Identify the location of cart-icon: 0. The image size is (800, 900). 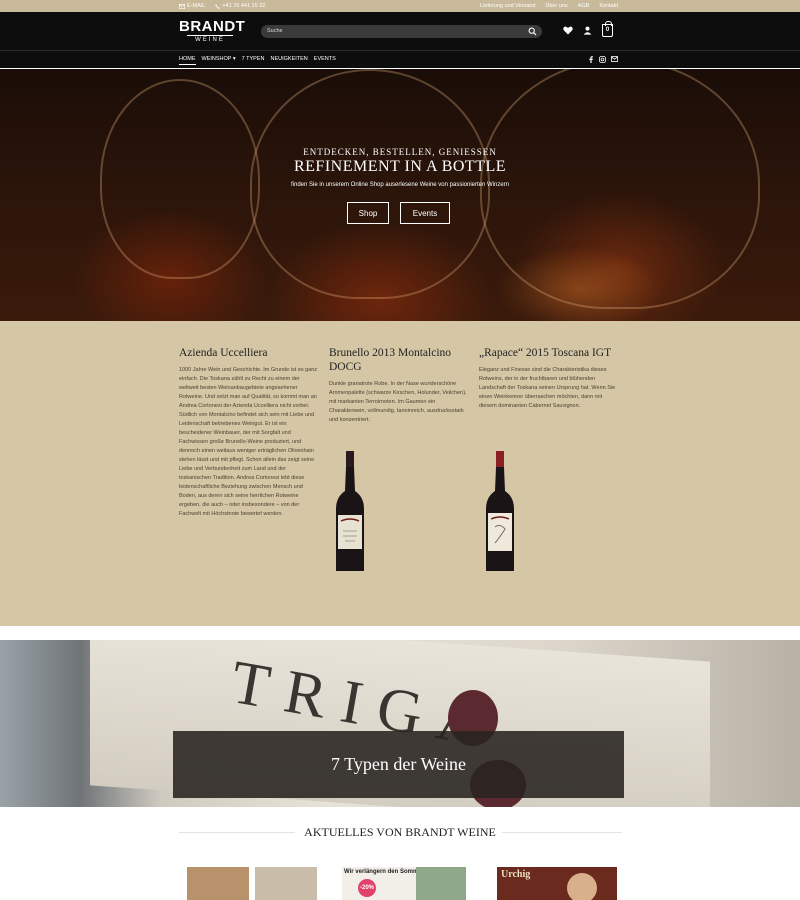
(607, 29).